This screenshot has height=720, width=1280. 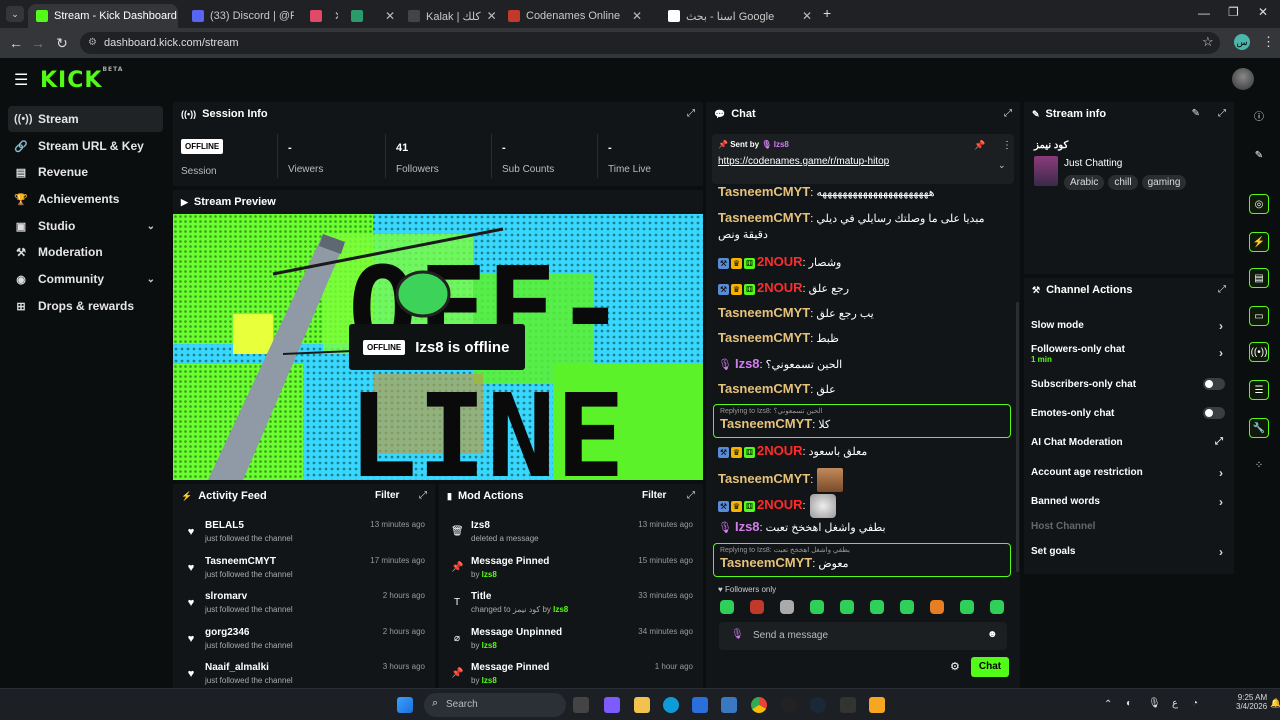 I want to click on close-window-button: ✕, so click(x=1263, y=12).